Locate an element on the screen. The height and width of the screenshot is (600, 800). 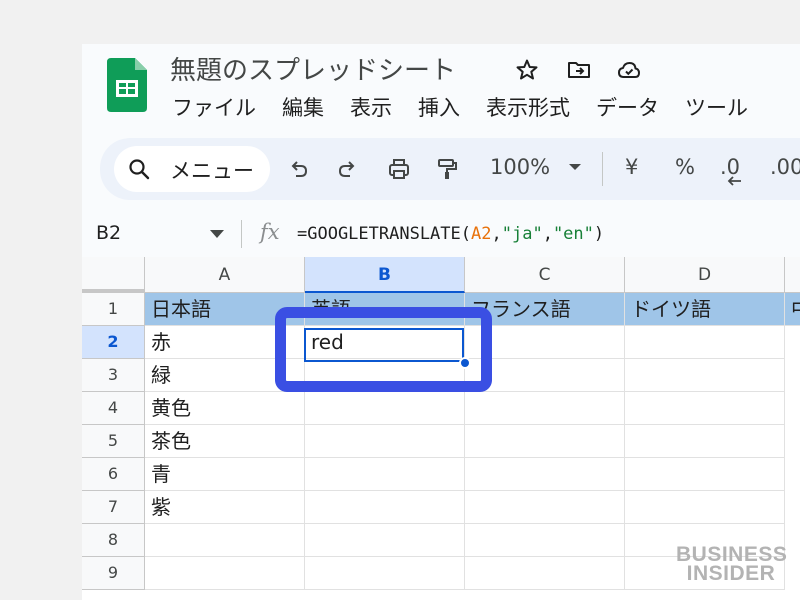
formula-bar-divider is located at coordinates (241, 234).